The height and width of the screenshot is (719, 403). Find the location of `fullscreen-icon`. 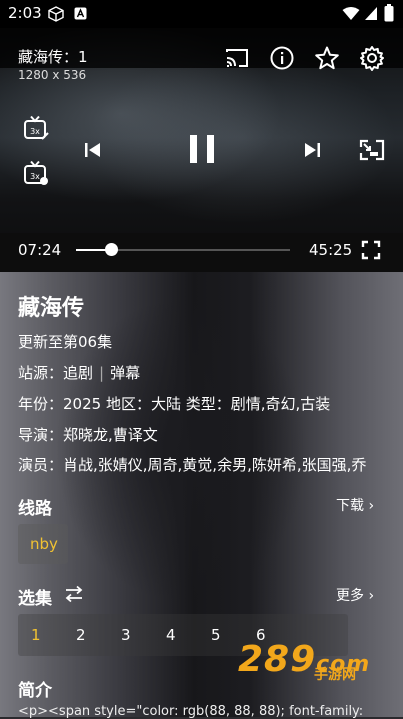

fullscreen-icon is located at coordinates (371, 250).